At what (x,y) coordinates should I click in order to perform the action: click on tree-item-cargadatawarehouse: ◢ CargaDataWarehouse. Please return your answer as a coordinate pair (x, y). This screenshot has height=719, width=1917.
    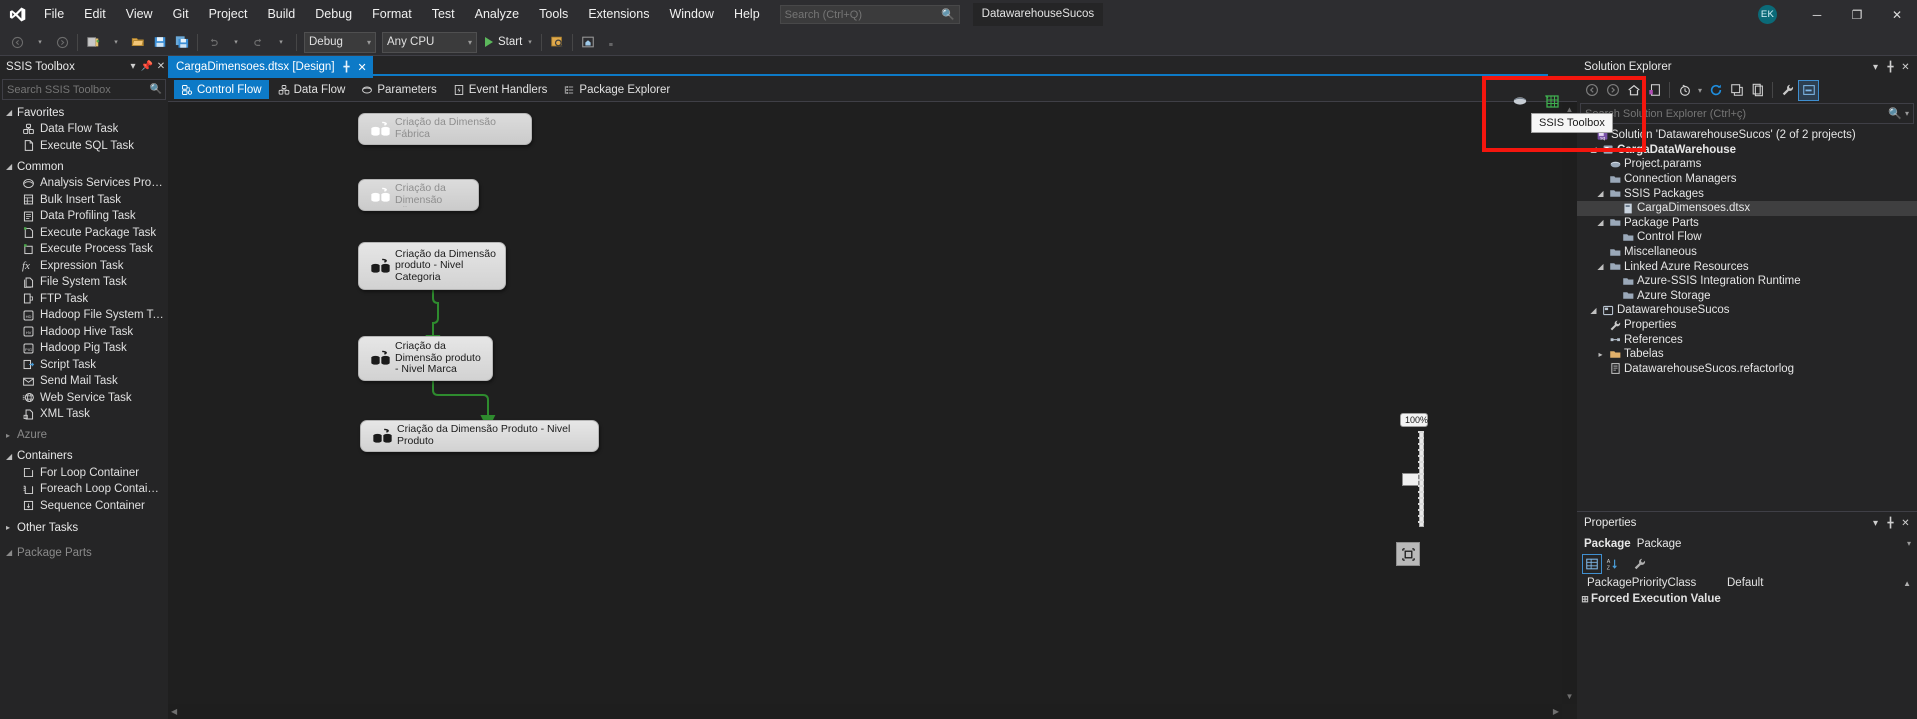
    Looking at the image, I should click on (1747, 150).